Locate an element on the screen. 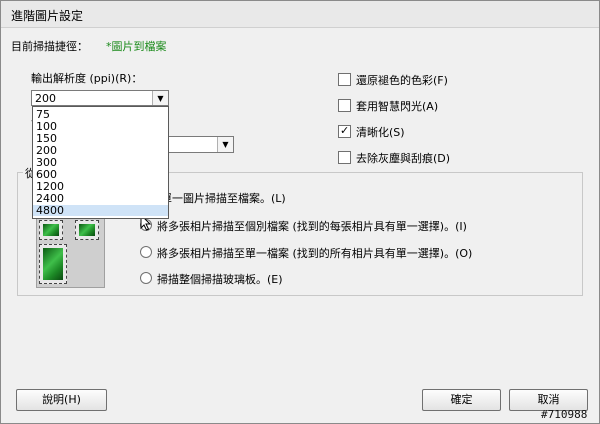  scan-path-label: 目前掃描捷徑： is located at coordinates (49, 46).